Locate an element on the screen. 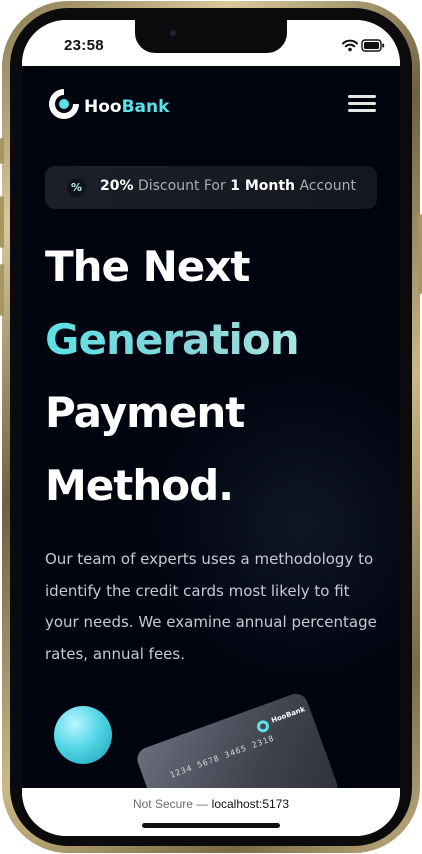 This screenshot has height=854, width=422. discount-duration: 1 Month is located at coordinates (262, 186).